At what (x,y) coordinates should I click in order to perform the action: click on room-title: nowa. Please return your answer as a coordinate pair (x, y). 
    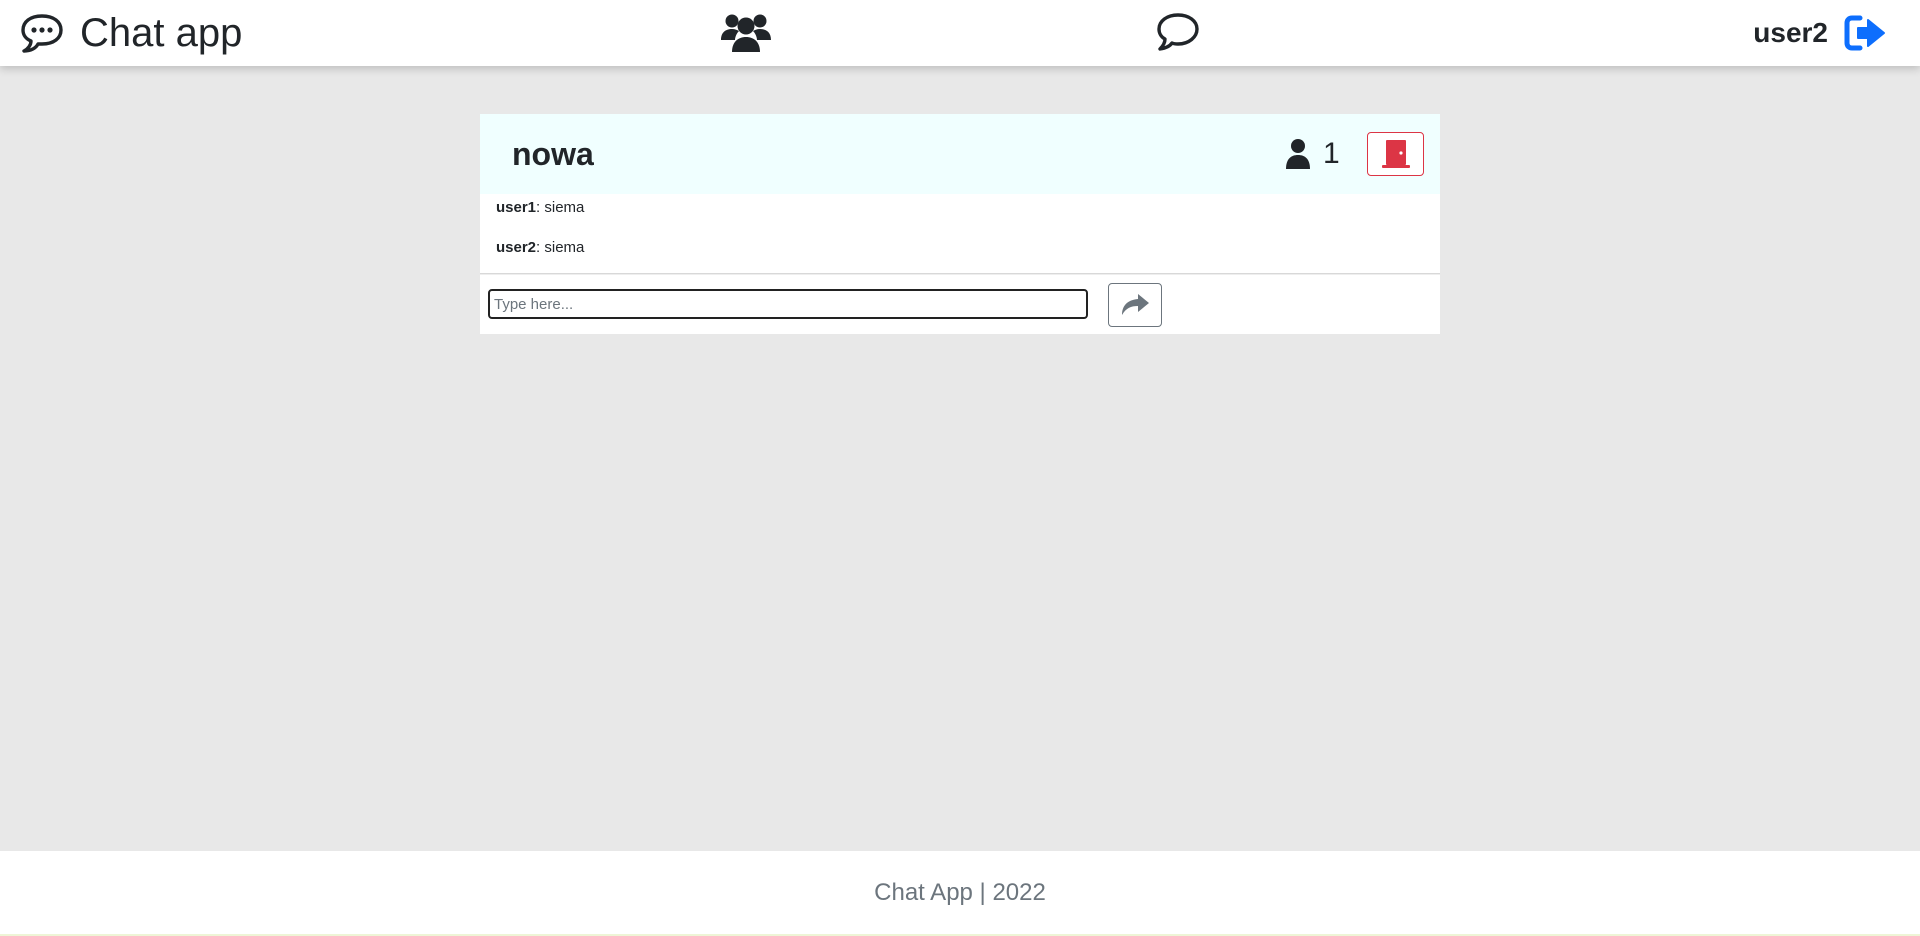
    Looking at the image, I should click on (553, 154).